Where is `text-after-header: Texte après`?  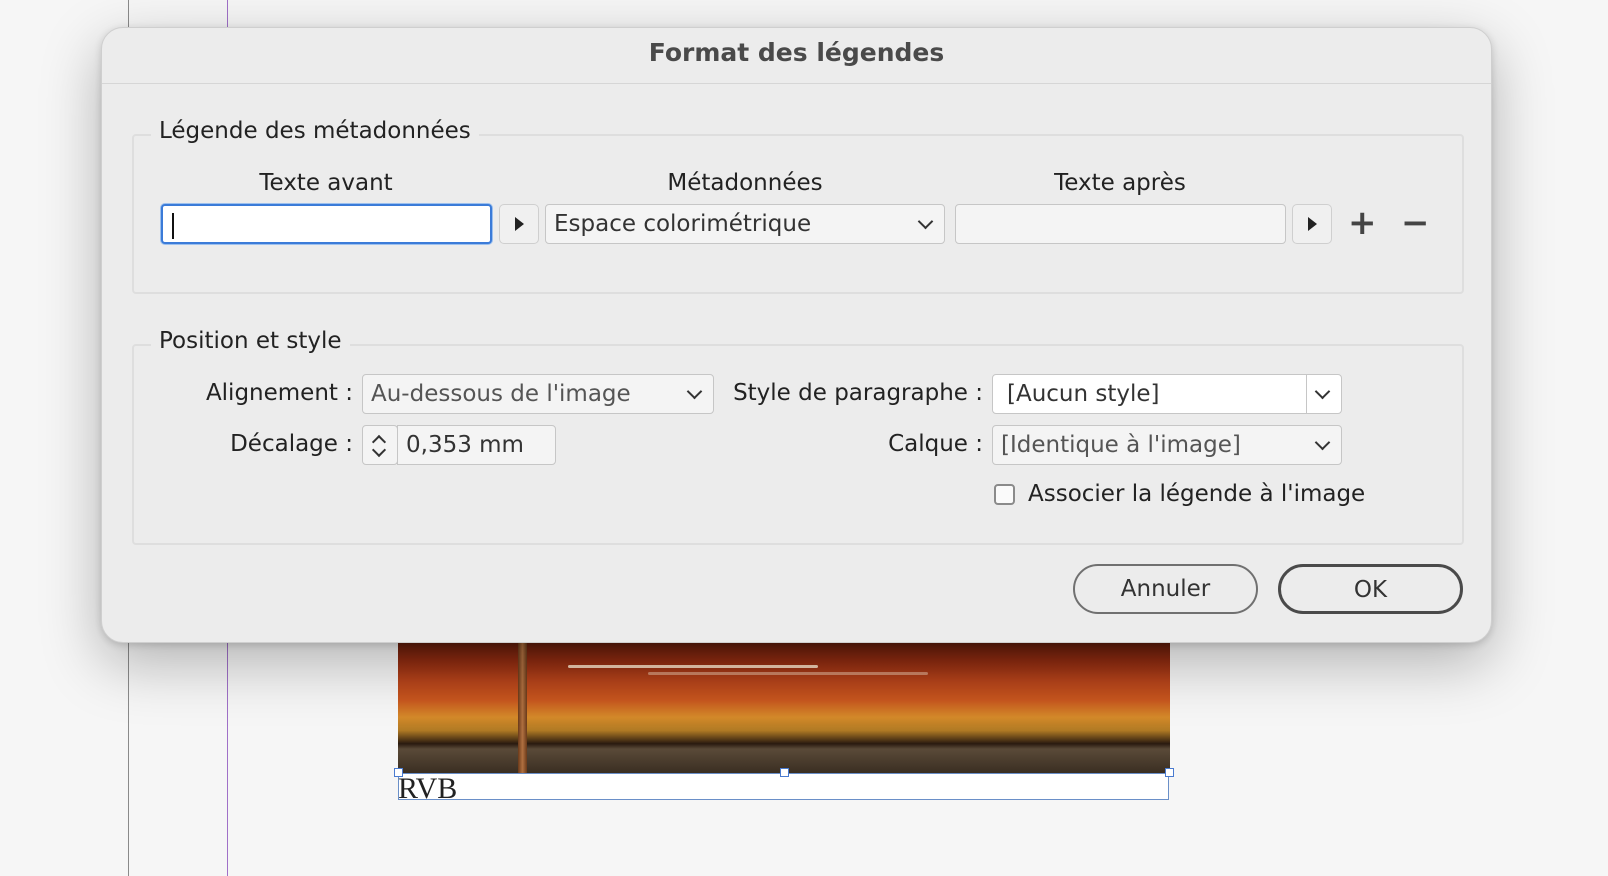
text-after-header: Texte après is located at coordinates (1120, 183).